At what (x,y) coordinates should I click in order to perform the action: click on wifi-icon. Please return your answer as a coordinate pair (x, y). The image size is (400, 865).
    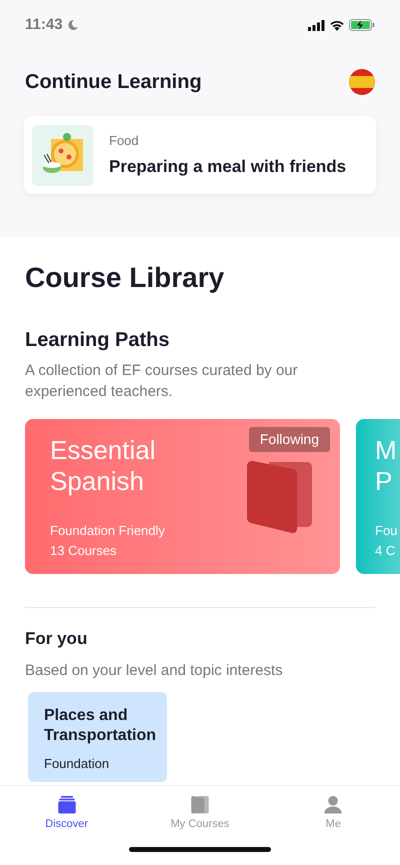
    Looking at the image, I should click on (337, 25).